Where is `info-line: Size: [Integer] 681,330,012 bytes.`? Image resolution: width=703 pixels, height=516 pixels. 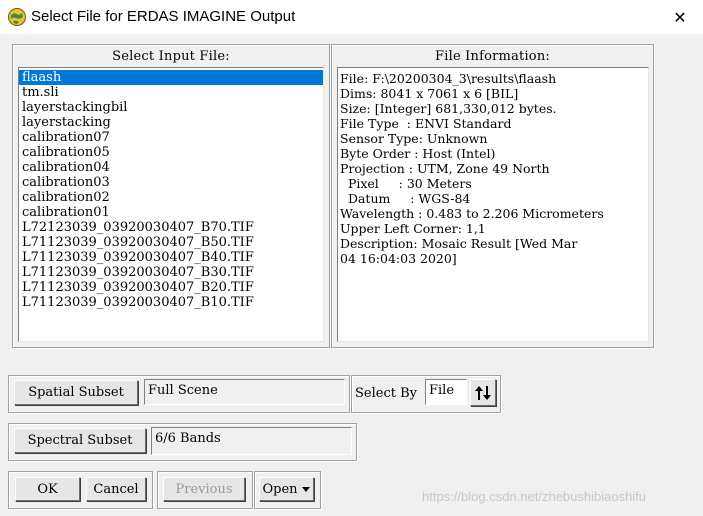
info-line: Size: [Integer] 681,330,012 bytes. is located at coordinates (448, 108).